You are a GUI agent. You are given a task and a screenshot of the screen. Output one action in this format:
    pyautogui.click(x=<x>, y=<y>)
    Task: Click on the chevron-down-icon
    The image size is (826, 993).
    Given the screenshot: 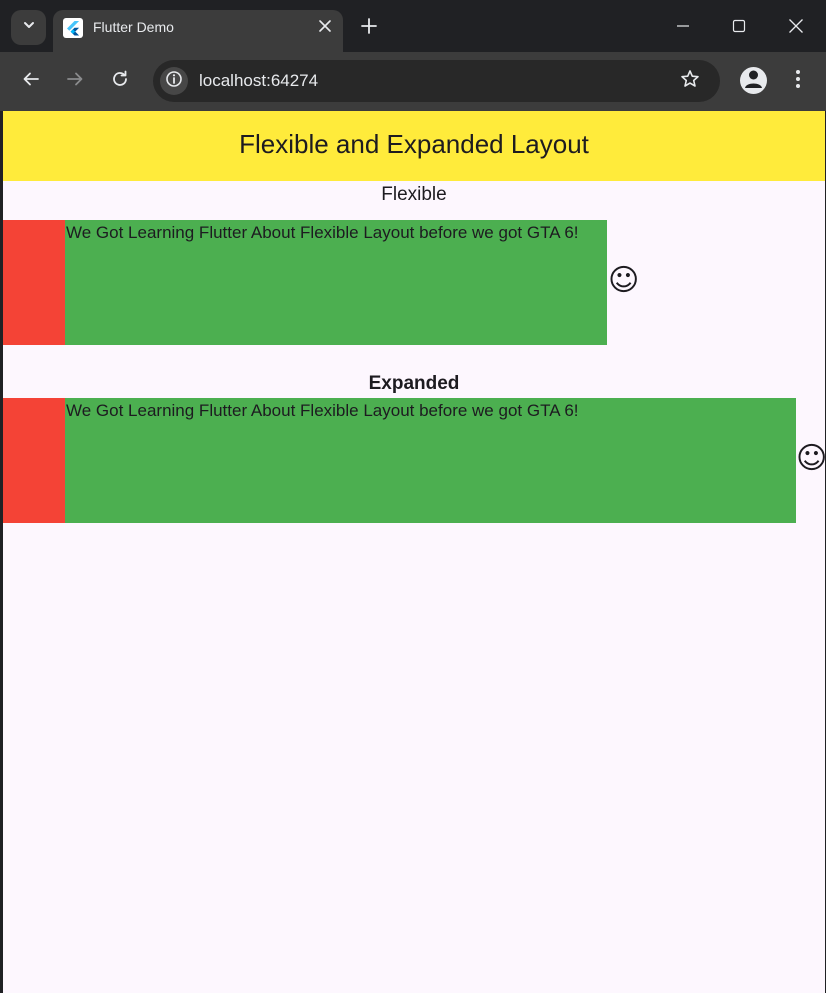 What is the action you would take?
    pyautogui.click(x=29, y=27)
    